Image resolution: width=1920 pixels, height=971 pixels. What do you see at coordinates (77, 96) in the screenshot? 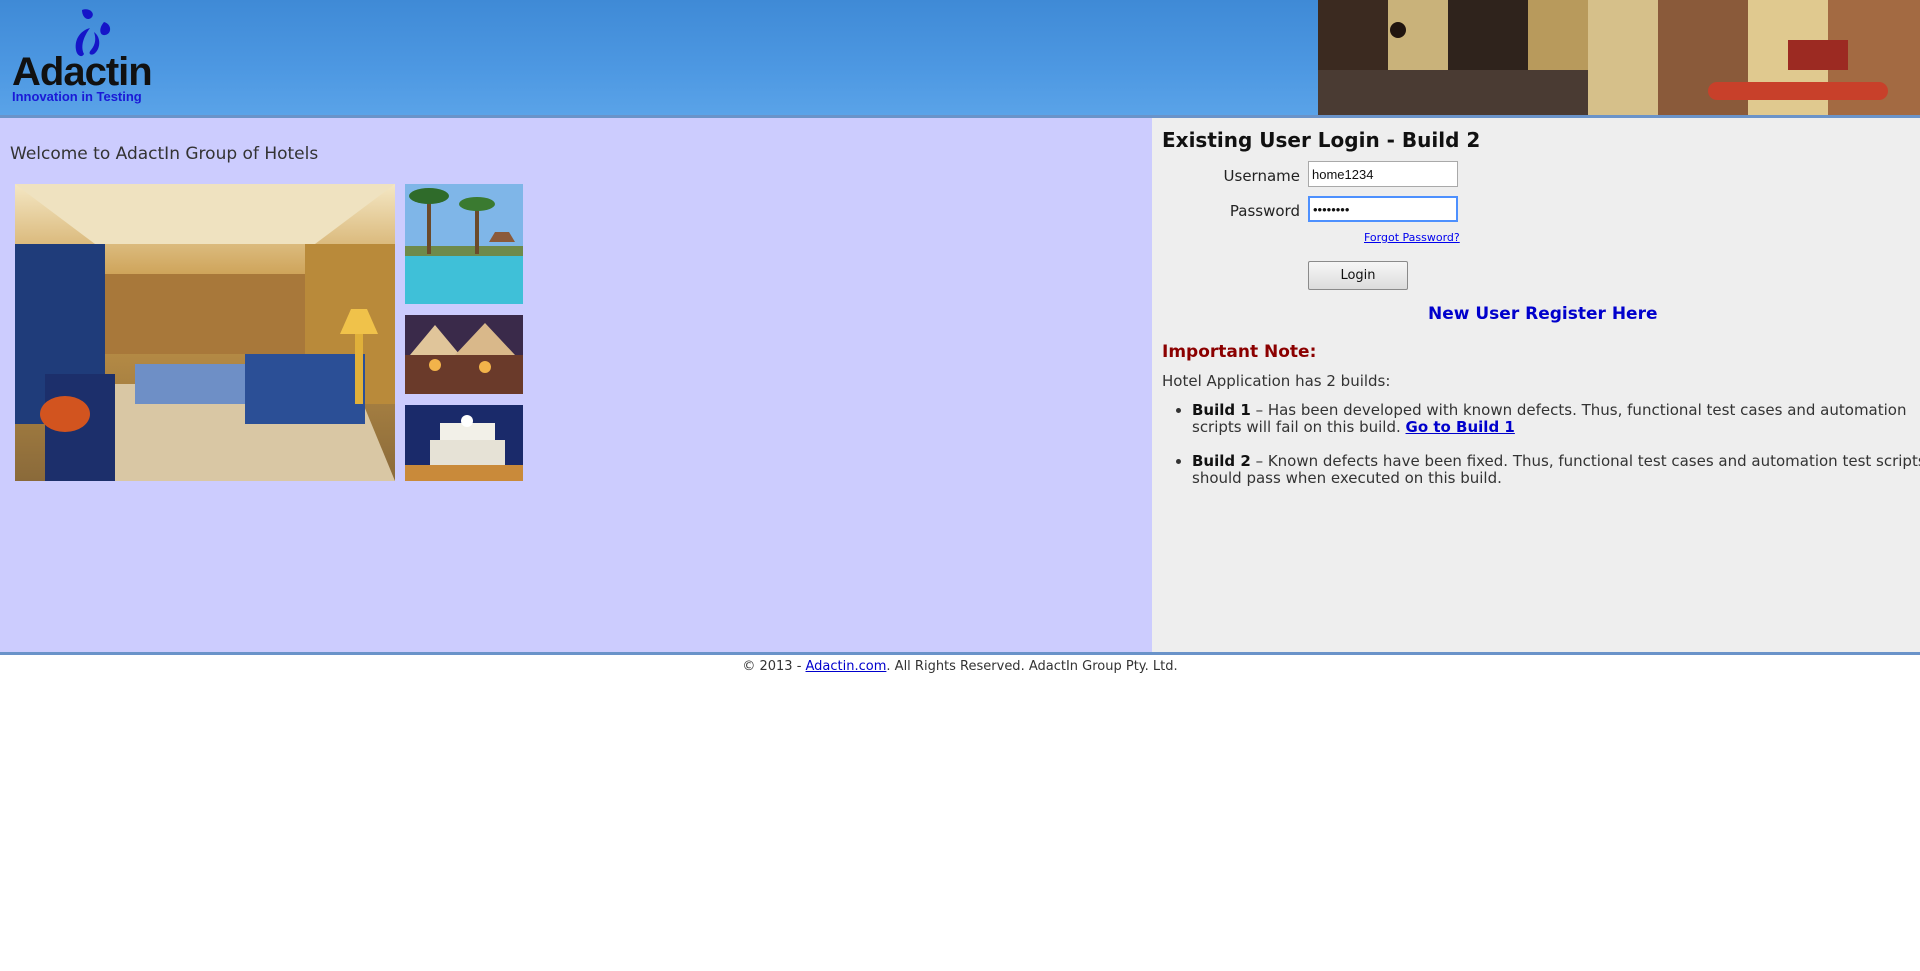
I see `logo-tagline: Innovation in Testing` at bounding box center [77, 96].